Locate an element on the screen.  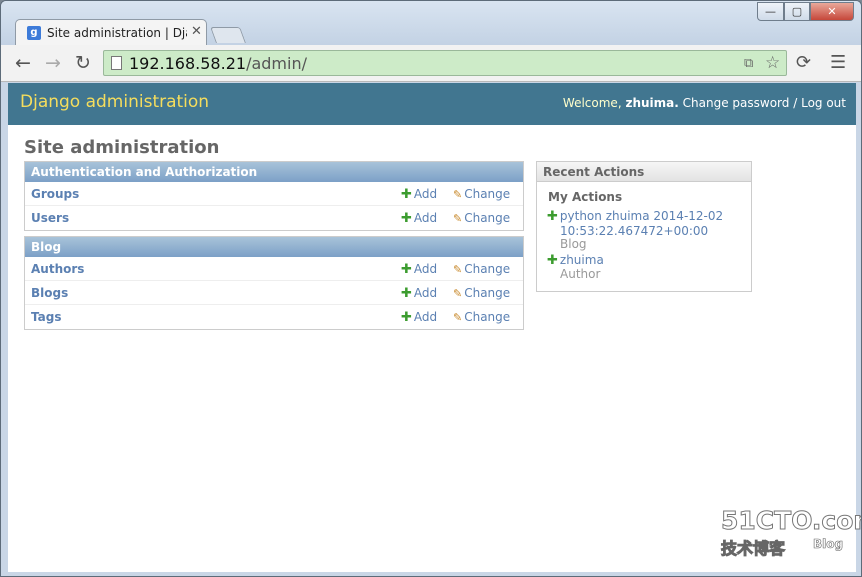
module-caption: Authentication and Authorization is located at coordinates (274, 172).